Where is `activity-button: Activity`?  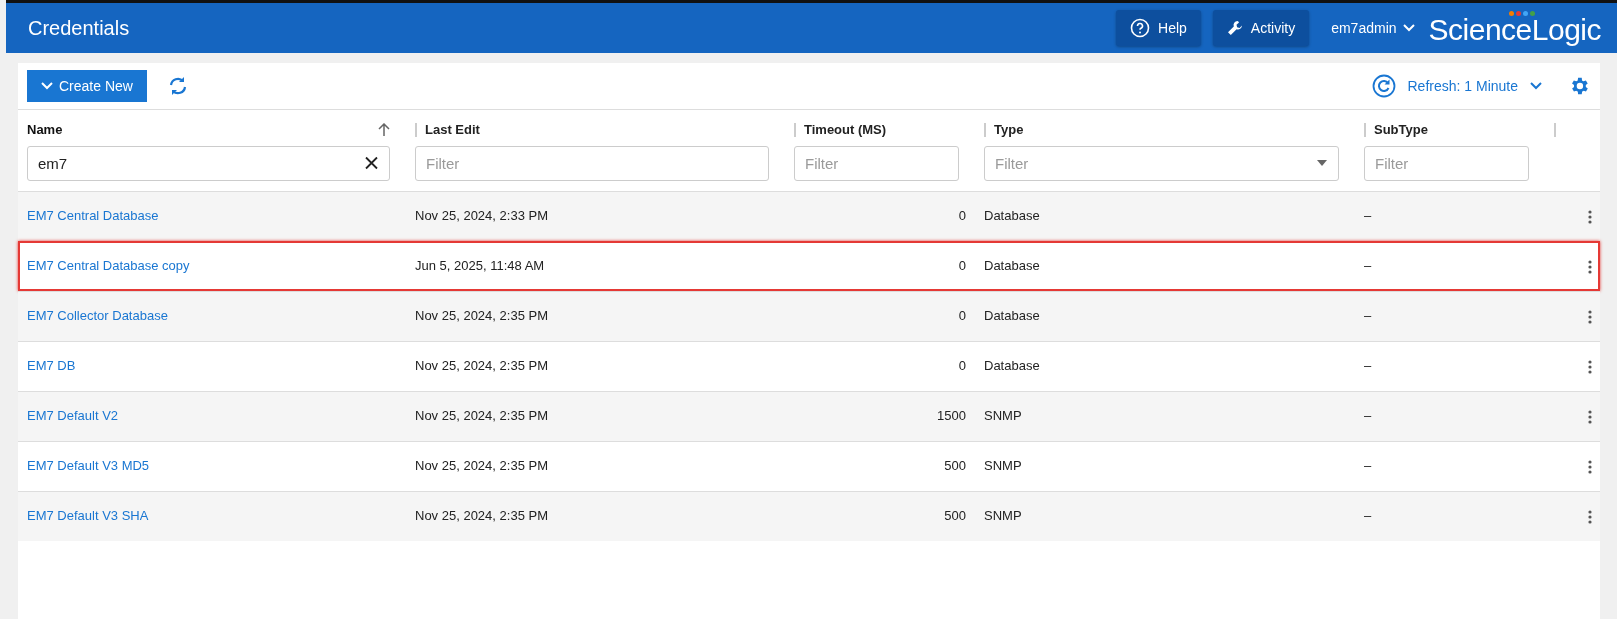 activity-button: Activity is located at coordinates (1261, 28).